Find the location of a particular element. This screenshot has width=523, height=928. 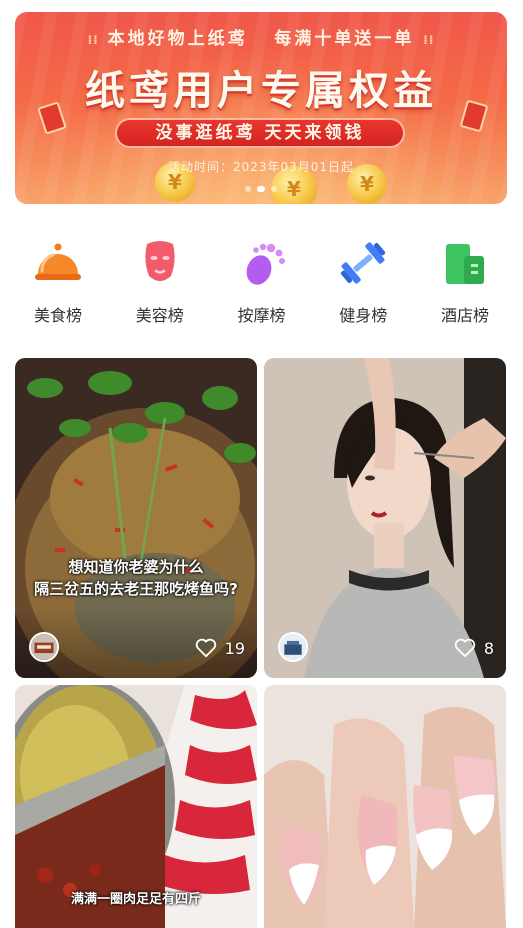

feed-caption: 想知道你老婆为什么 隔三岔五的去老王那吃烤鱼吗? is located at coordinates (136, 578).